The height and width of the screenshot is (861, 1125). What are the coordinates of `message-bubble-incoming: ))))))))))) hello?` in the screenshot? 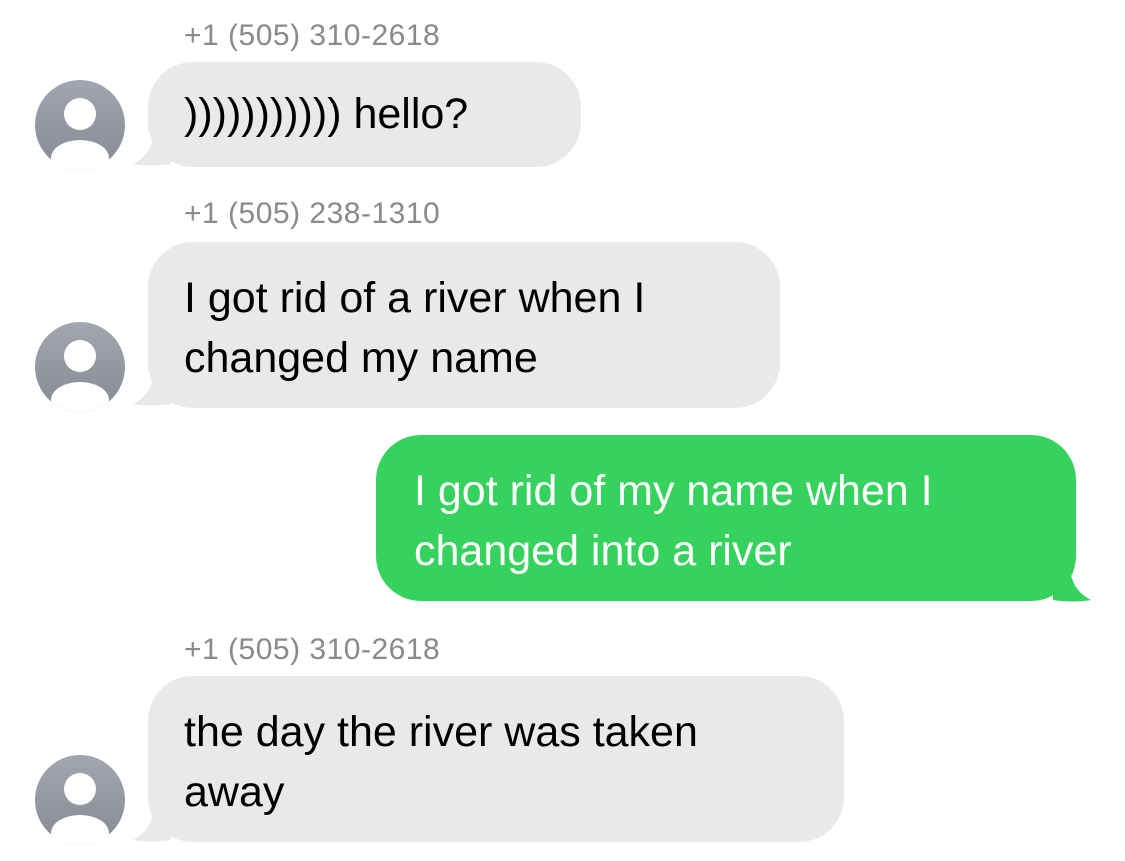 It's located at (364, 114).